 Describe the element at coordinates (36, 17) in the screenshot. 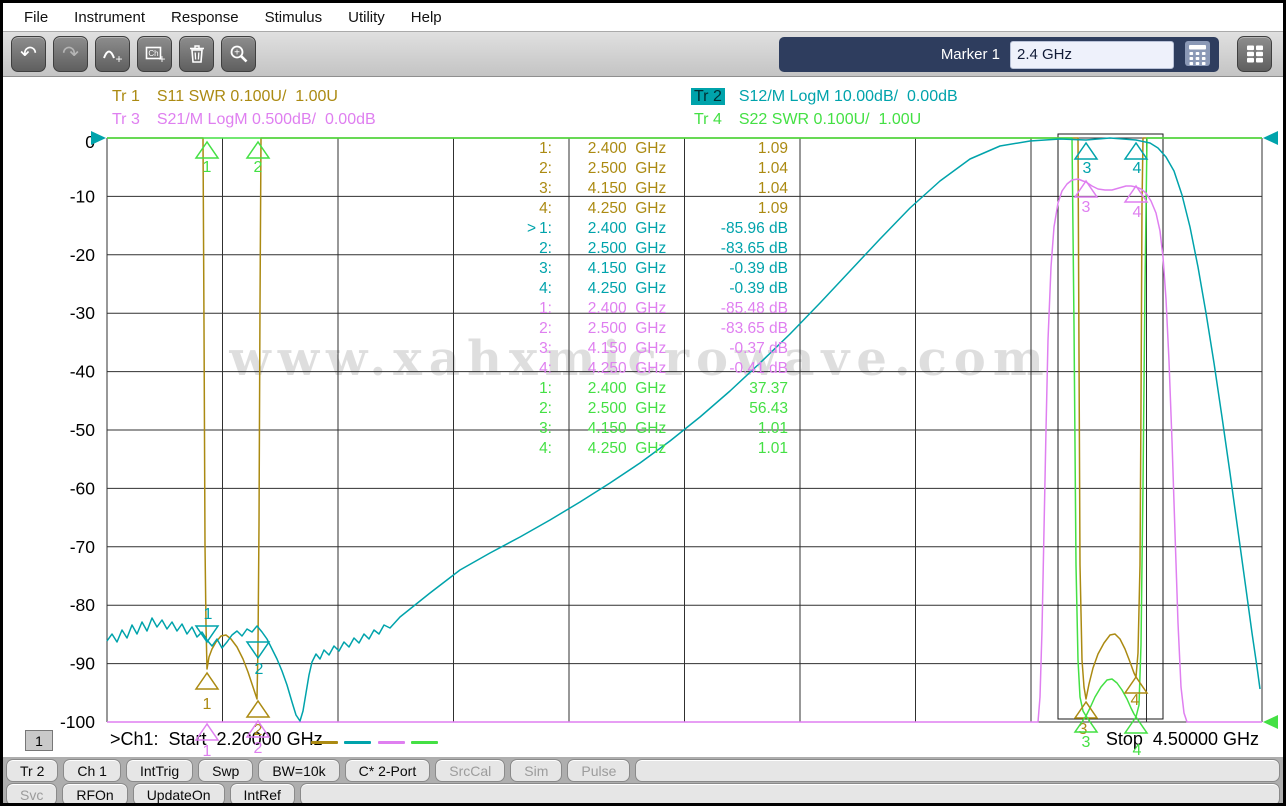

I see `menu-item-file: File` at that location.